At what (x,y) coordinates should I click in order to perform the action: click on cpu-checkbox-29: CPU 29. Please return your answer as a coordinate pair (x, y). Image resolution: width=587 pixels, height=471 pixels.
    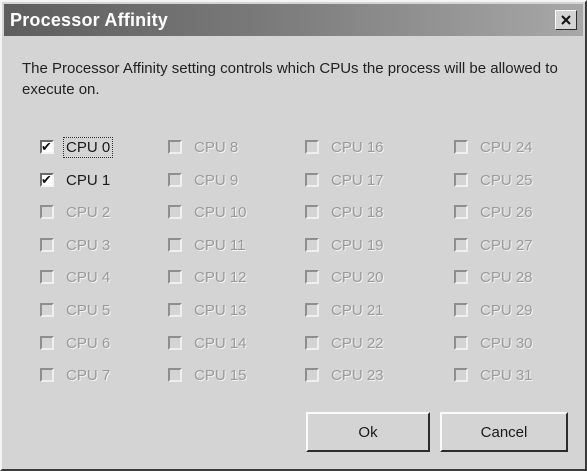
    Looking at the image, I should click on (494, 310).